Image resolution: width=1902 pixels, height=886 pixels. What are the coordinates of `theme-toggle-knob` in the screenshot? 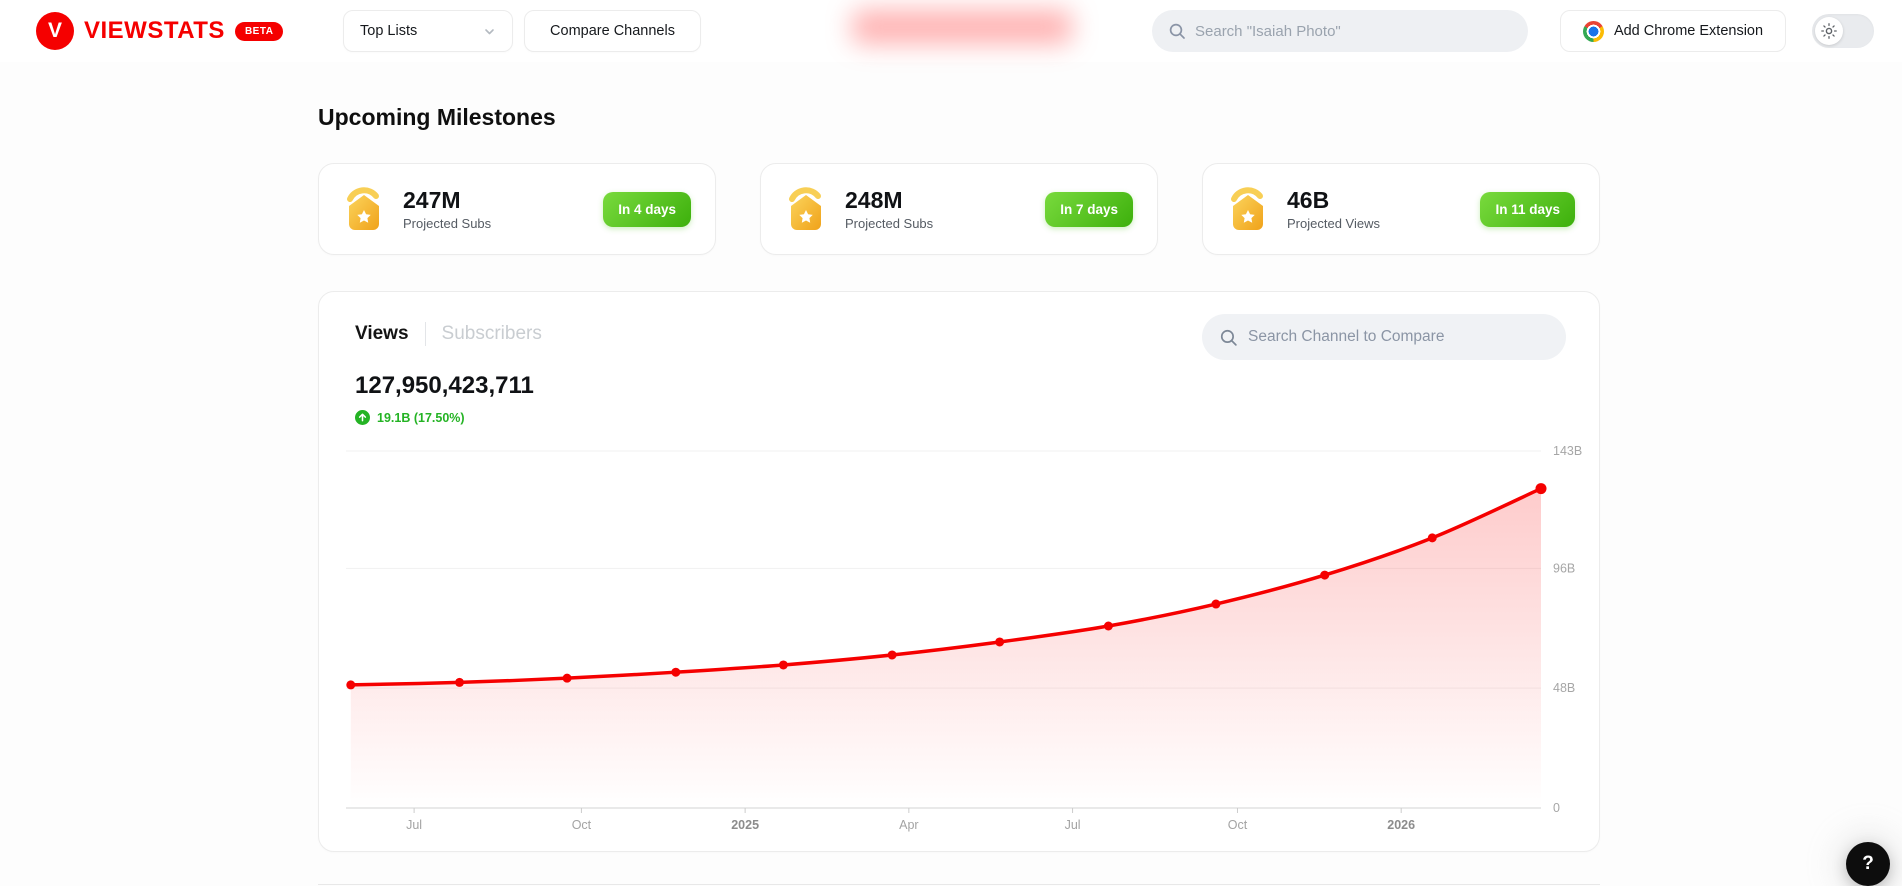 It's located at (1829, 31).